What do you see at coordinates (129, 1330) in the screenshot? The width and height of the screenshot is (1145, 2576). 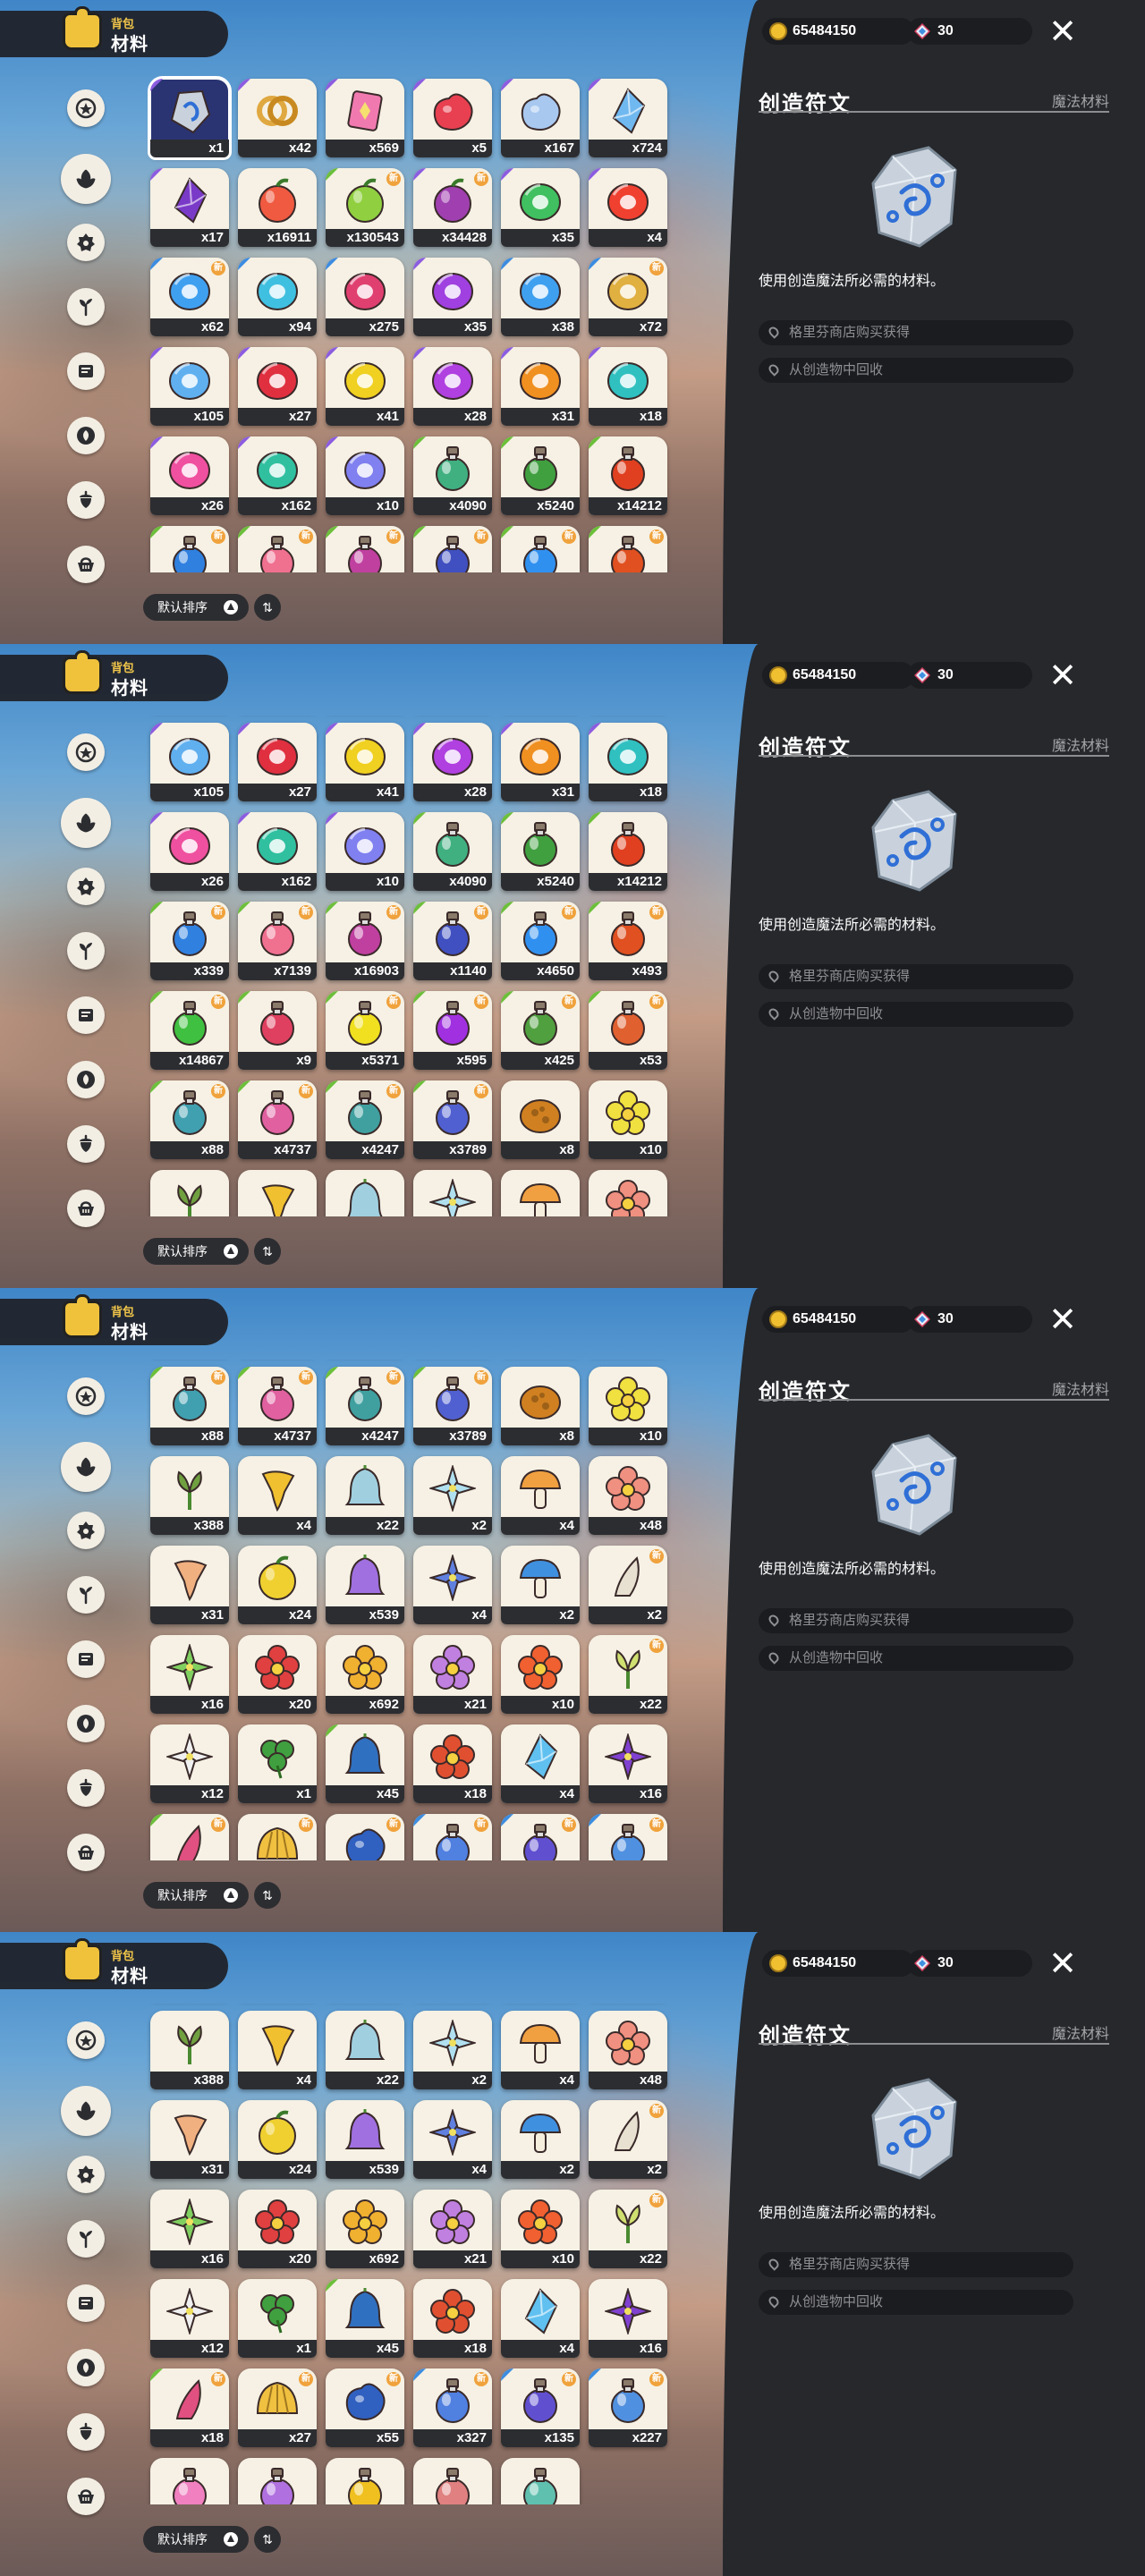 I see `tab-materials: 材料` at bounding box center [129, 1330].